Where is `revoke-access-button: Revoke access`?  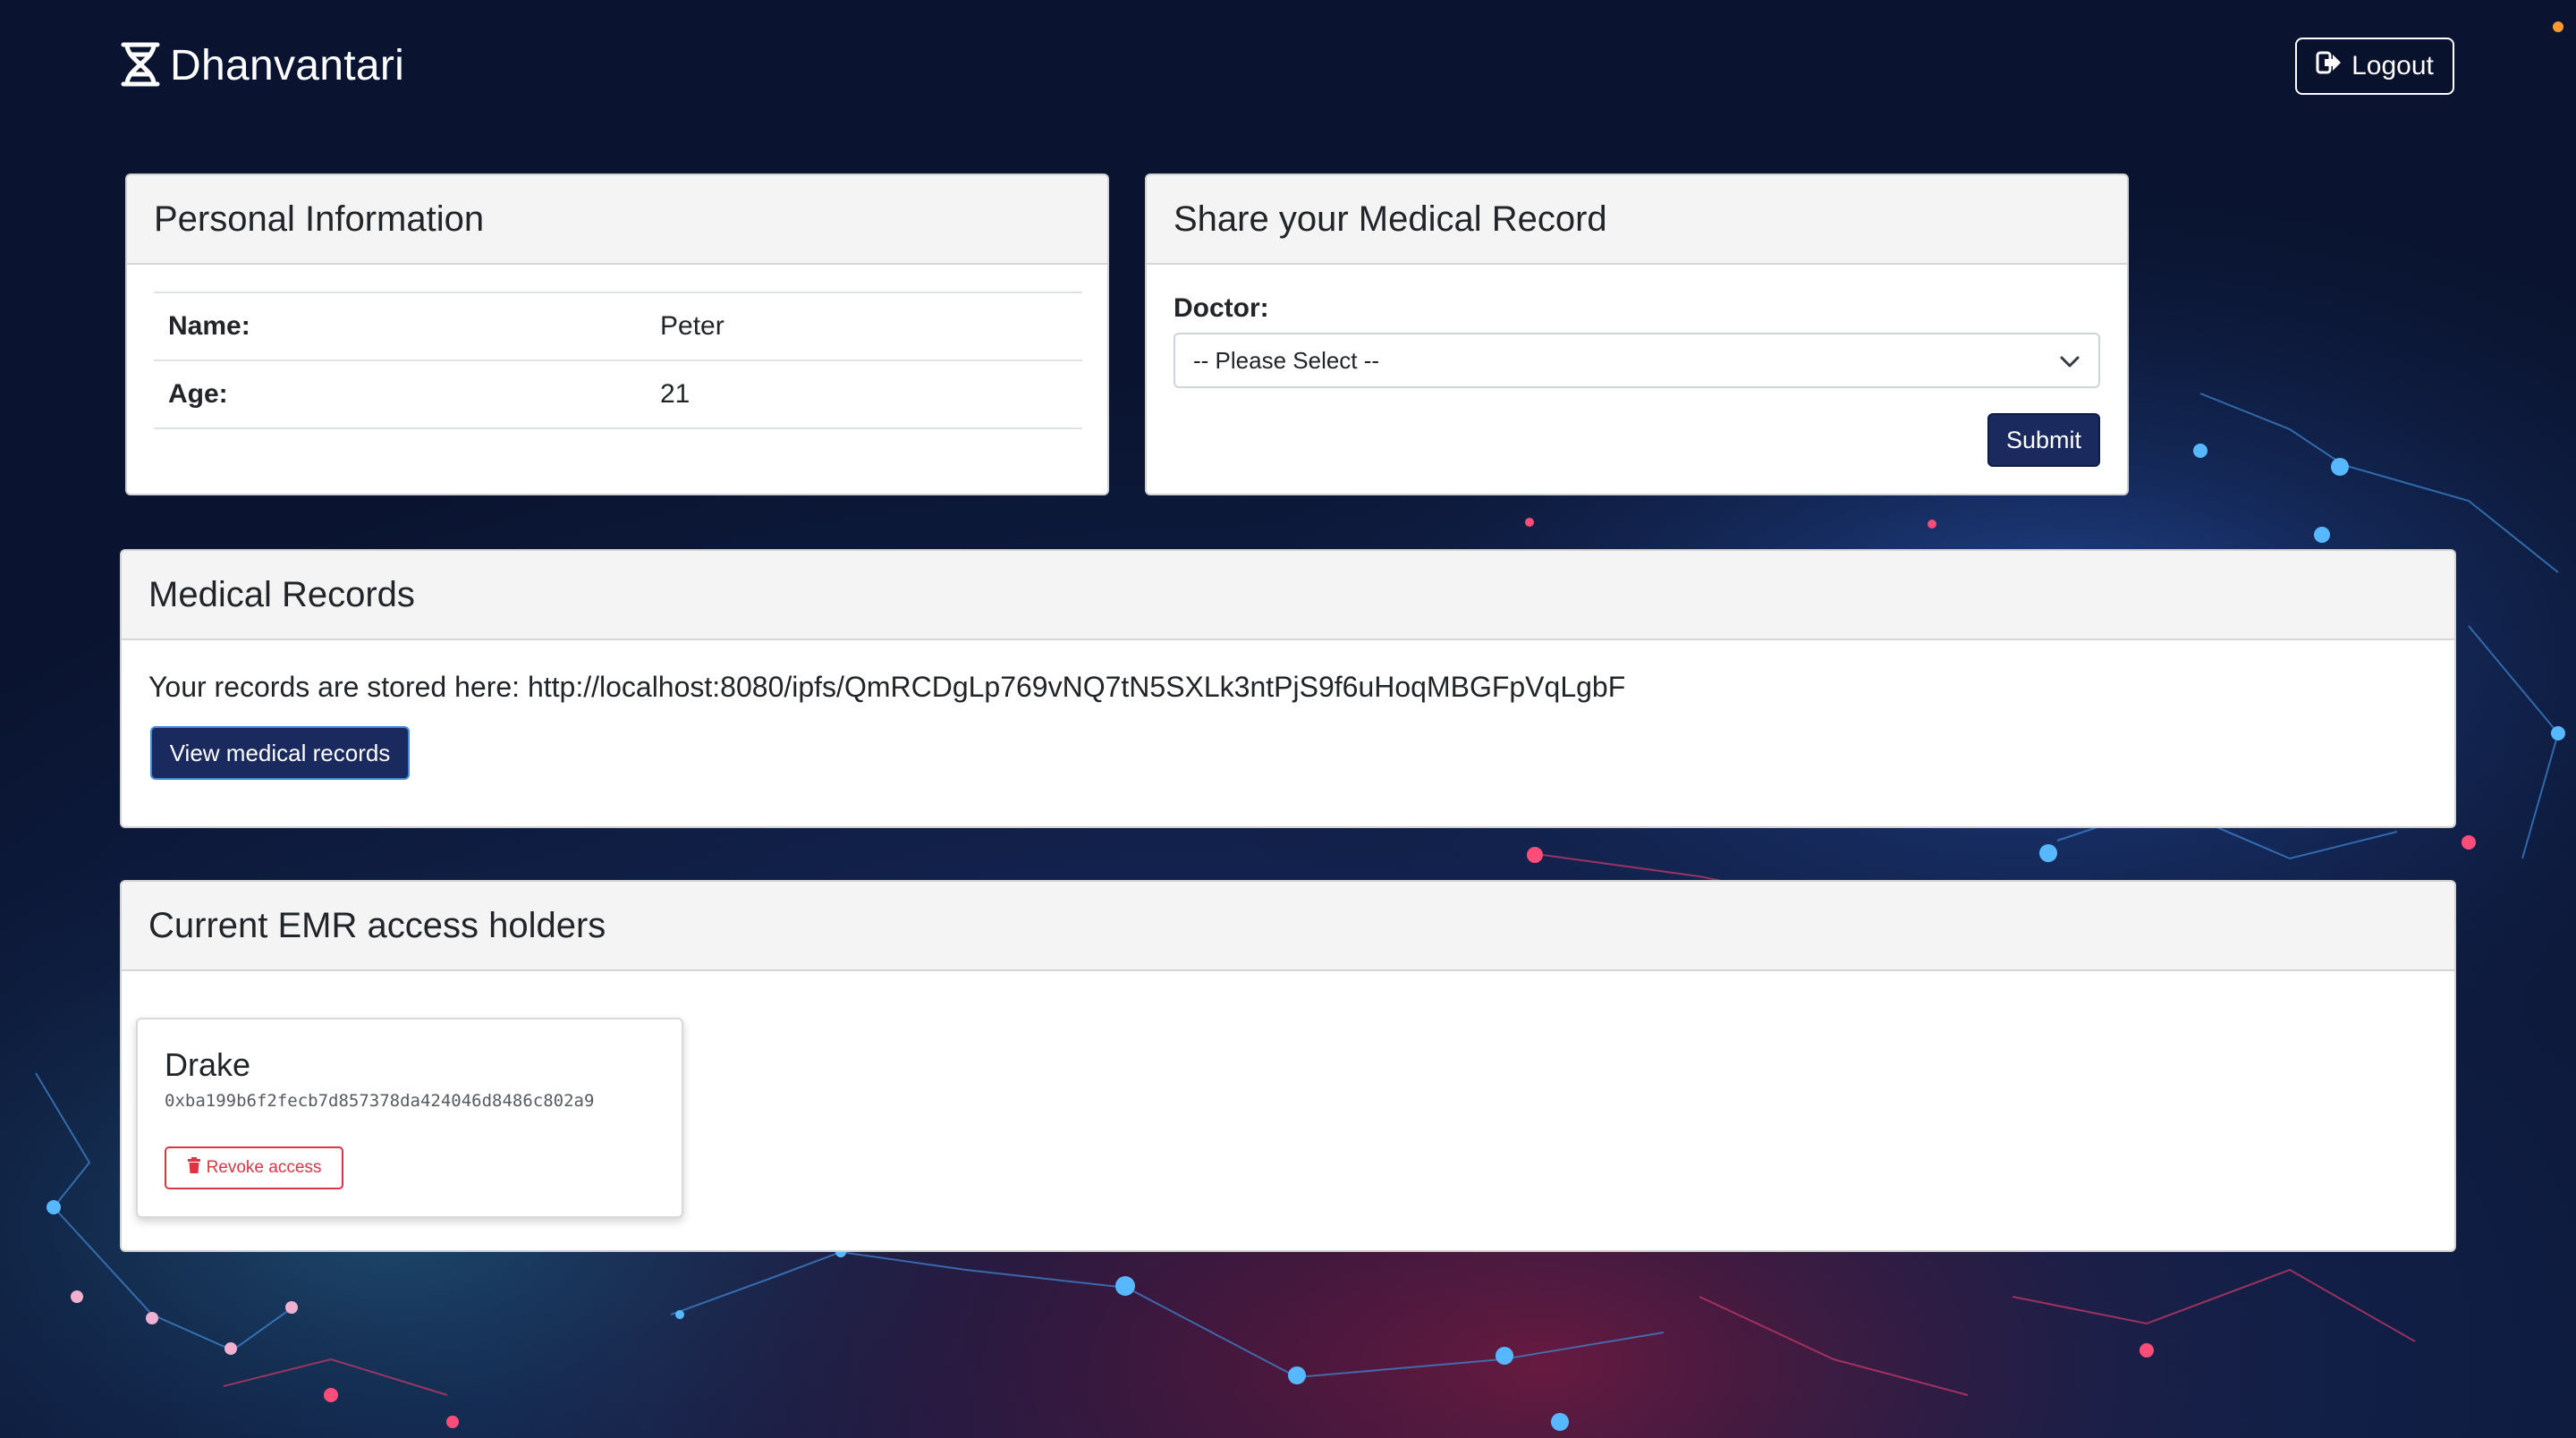
revoke-access-button: Revoke access is located at coordinates (254, 1167).